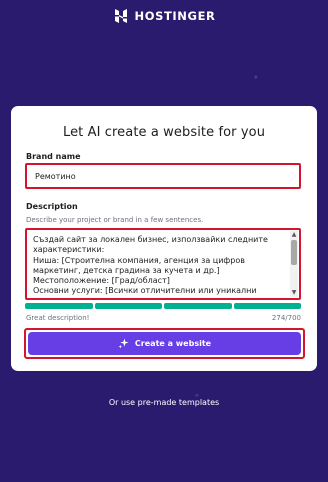 The width and height of the screenshot is (328, 482). I want to click on create-website-label: Create a website, so click(173, 343).